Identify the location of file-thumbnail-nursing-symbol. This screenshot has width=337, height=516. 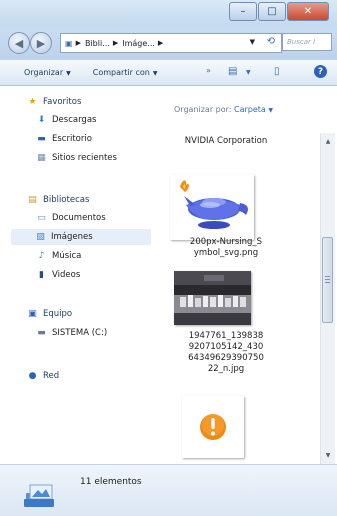
(212, 207).